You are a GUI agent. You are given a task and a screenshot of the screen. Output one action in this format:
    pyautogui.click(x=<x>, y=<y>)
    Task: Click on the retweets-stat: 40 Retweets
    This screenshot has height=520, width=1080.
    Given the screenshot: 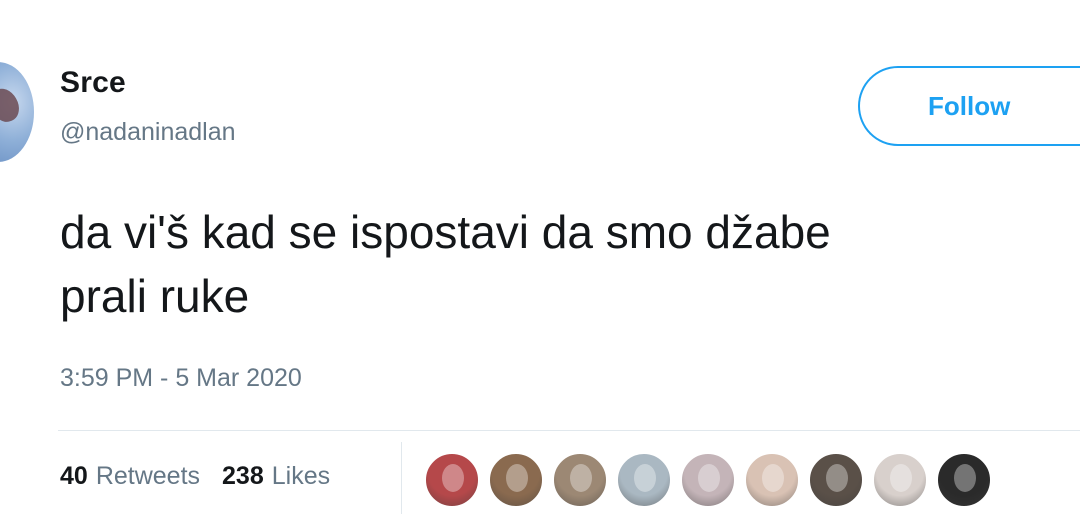 What is the action you would take?
    pyautogui.click(x=130, y=476)
    